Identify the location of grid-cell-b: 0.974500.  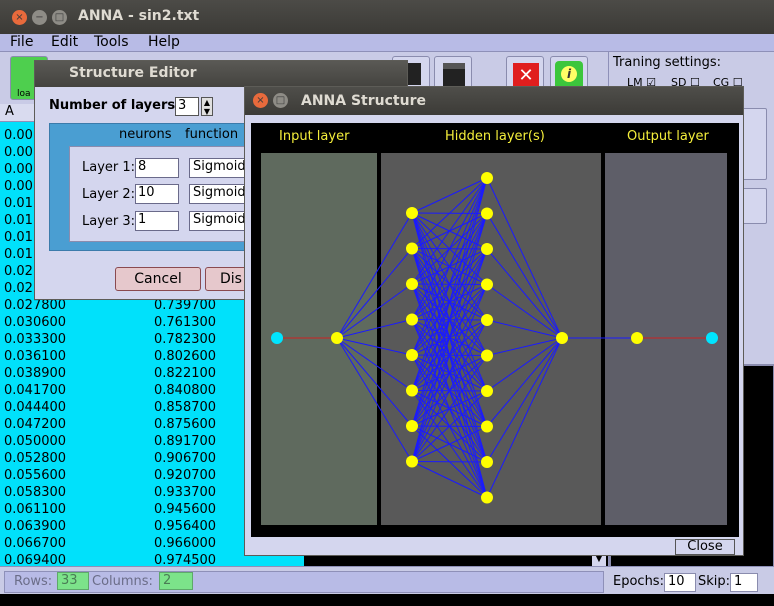
(185, 559).